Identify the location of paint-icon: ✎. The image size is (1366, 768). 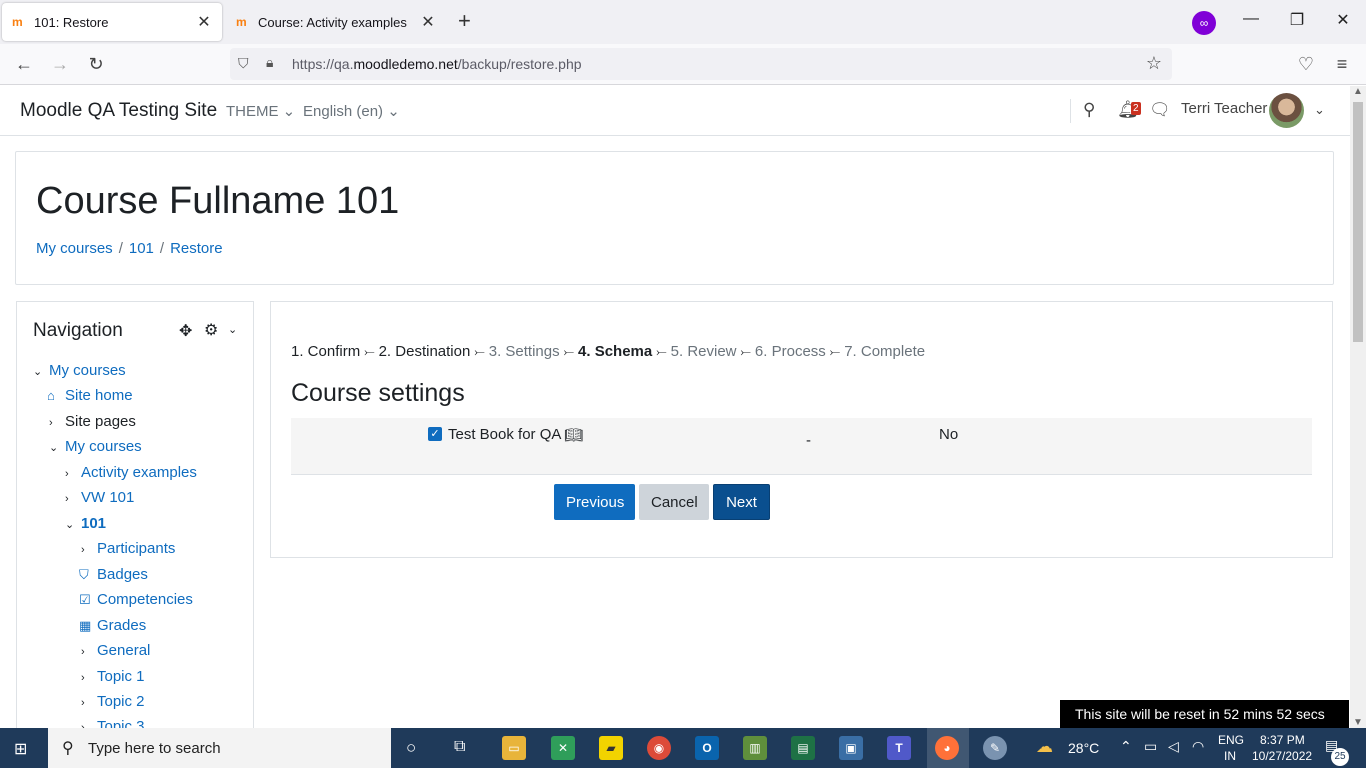
(995, 748).